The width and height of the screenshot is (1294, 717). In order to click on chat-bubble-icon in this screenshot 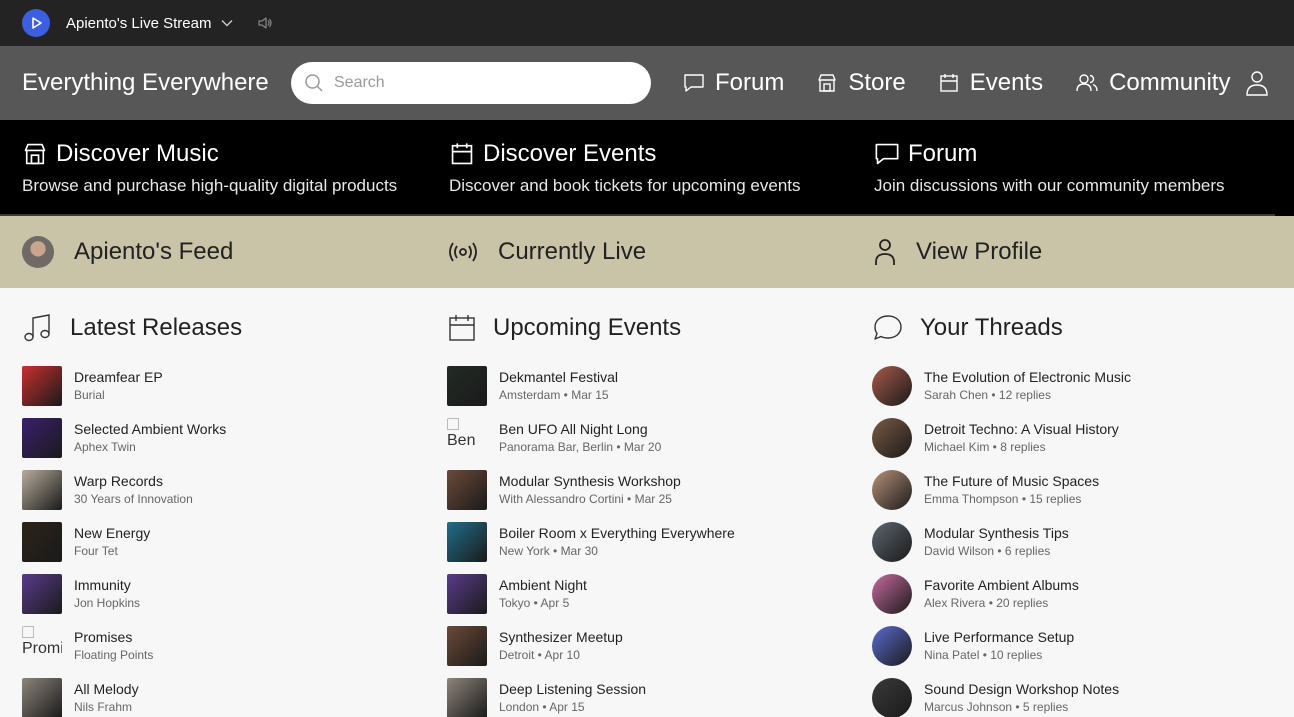, I will do `click(888, 327)`.